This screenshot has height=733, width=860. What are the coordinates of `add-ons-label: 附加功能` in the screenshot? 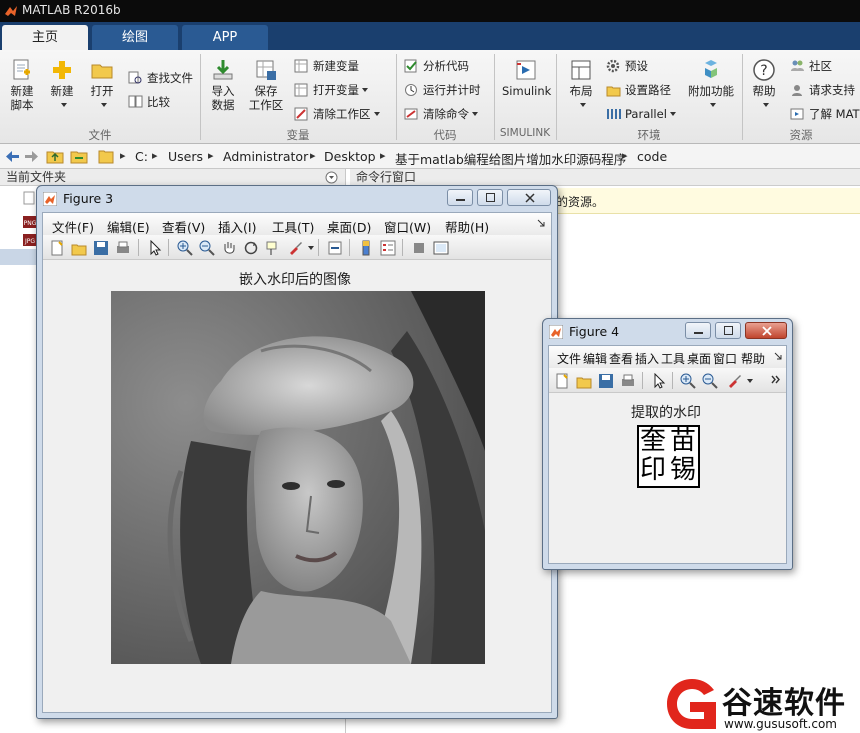 It's located at (711, 91).